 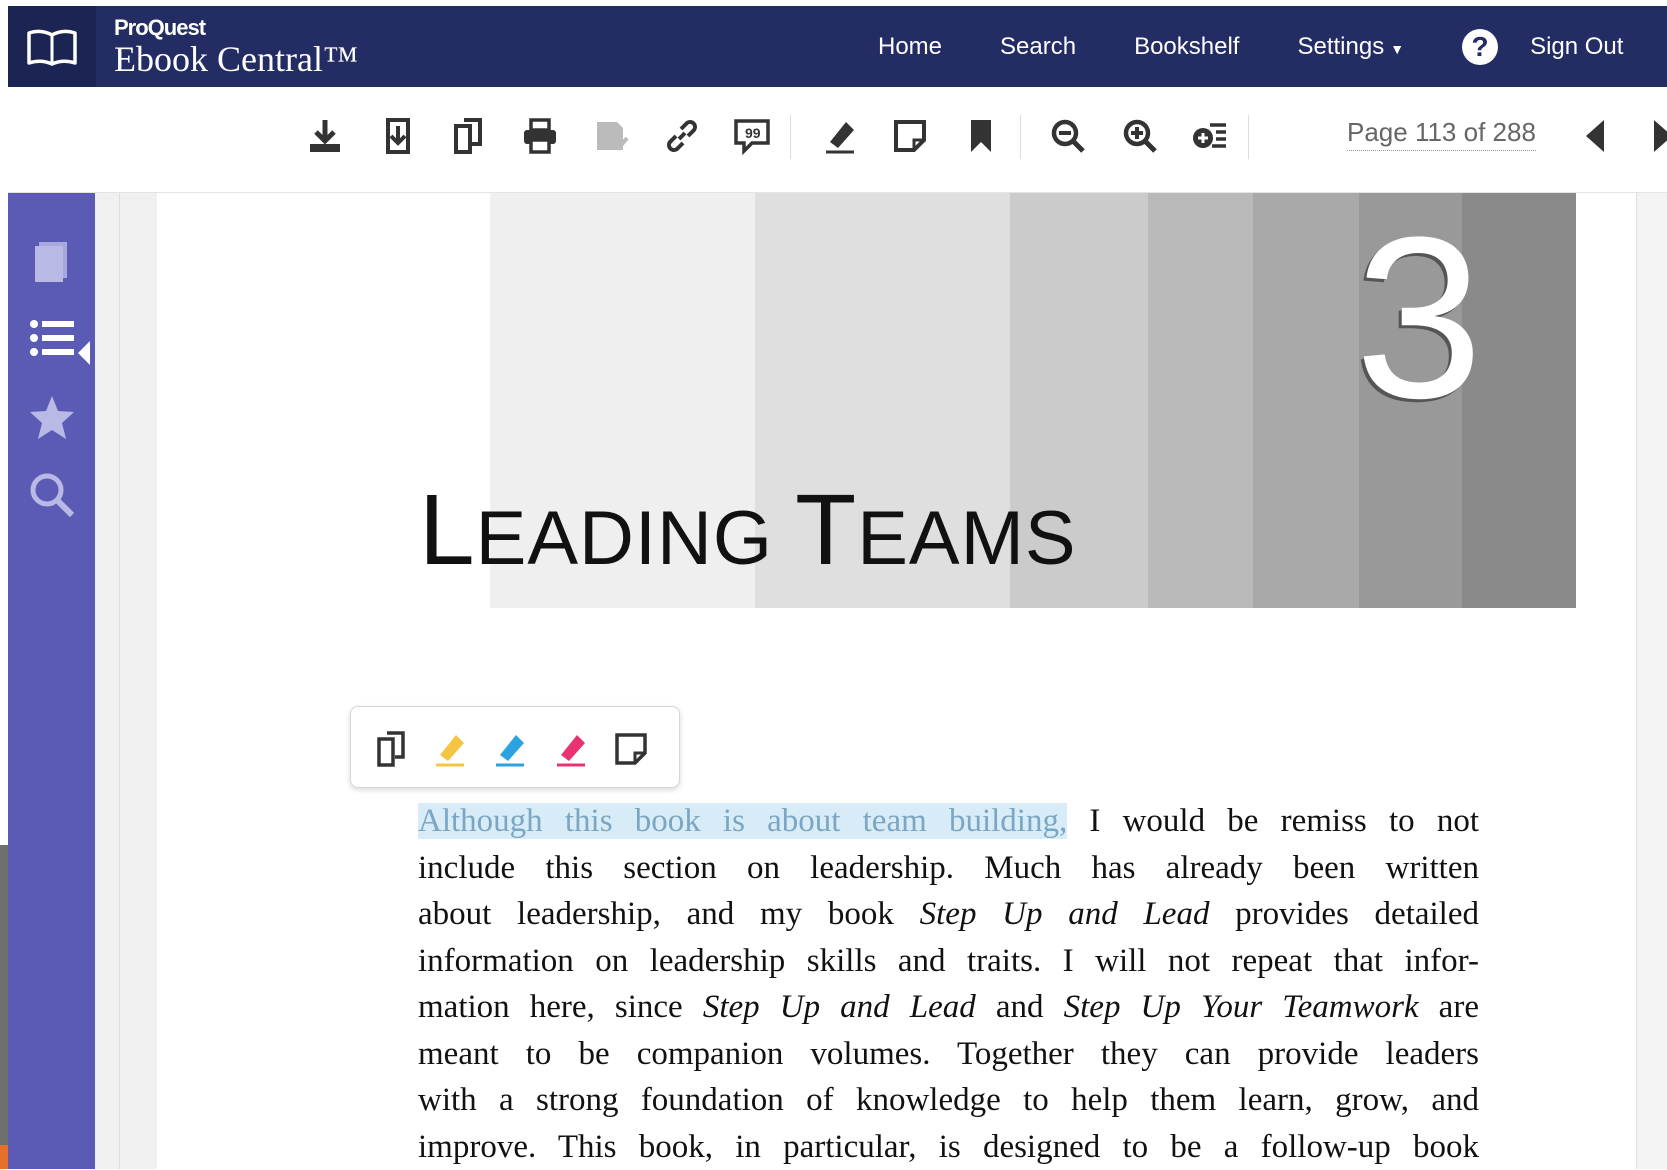 I want to click on book-title-italic: Step Up Your Teamwork, so click(x=1241, y=1007).